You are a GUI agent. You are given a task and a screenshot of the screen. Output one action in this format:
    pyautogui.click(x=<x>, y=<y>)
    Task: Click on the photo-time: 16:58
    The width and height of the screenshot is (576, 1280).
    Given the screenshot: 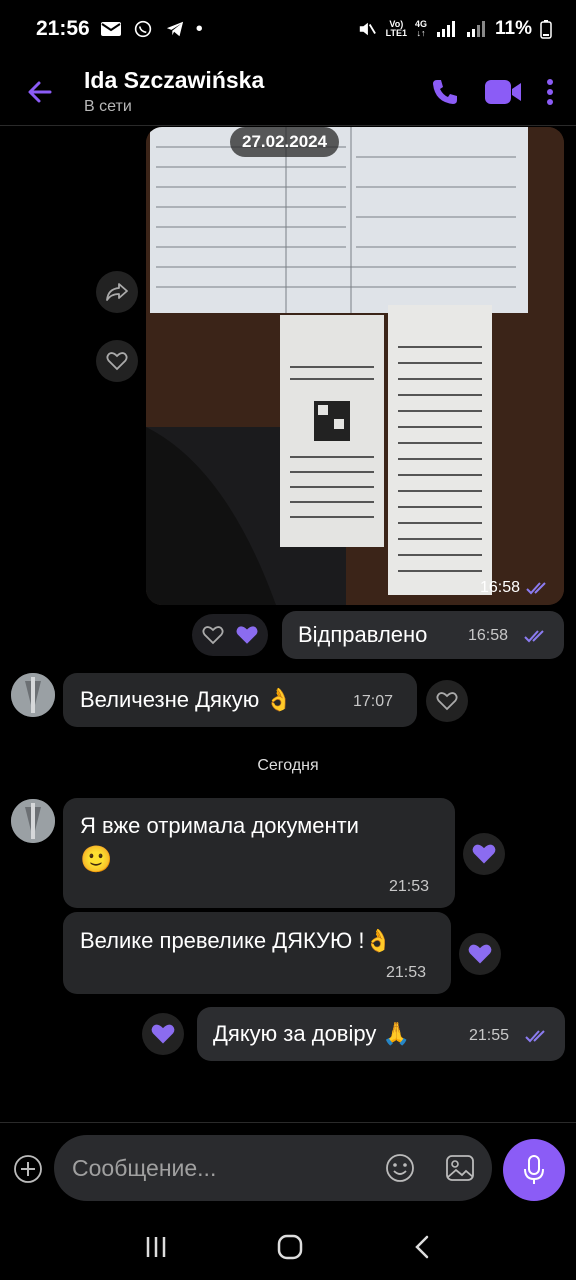 What is the action you would take?
    pyautogui.click(x=515, y=588)
    